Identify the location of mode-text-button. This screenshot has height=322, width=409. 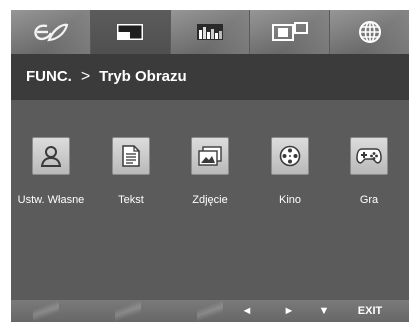
(131, 156).